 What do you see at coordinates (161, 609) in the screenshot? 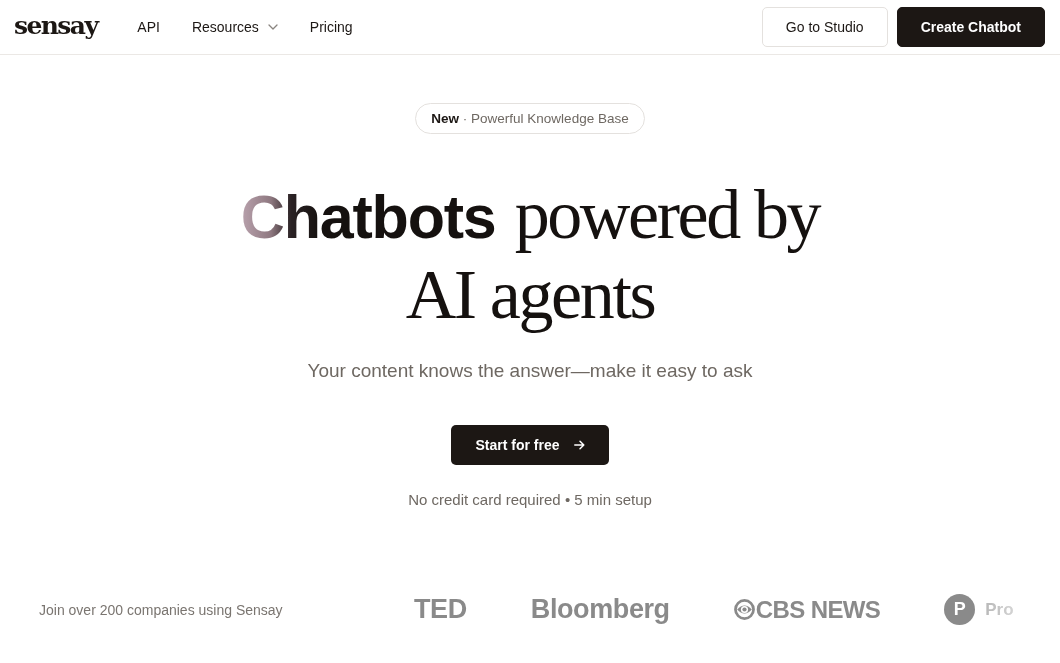
I see `companies-caption: Join over 200 companies using Sensay` at bounding box center [161, 609].